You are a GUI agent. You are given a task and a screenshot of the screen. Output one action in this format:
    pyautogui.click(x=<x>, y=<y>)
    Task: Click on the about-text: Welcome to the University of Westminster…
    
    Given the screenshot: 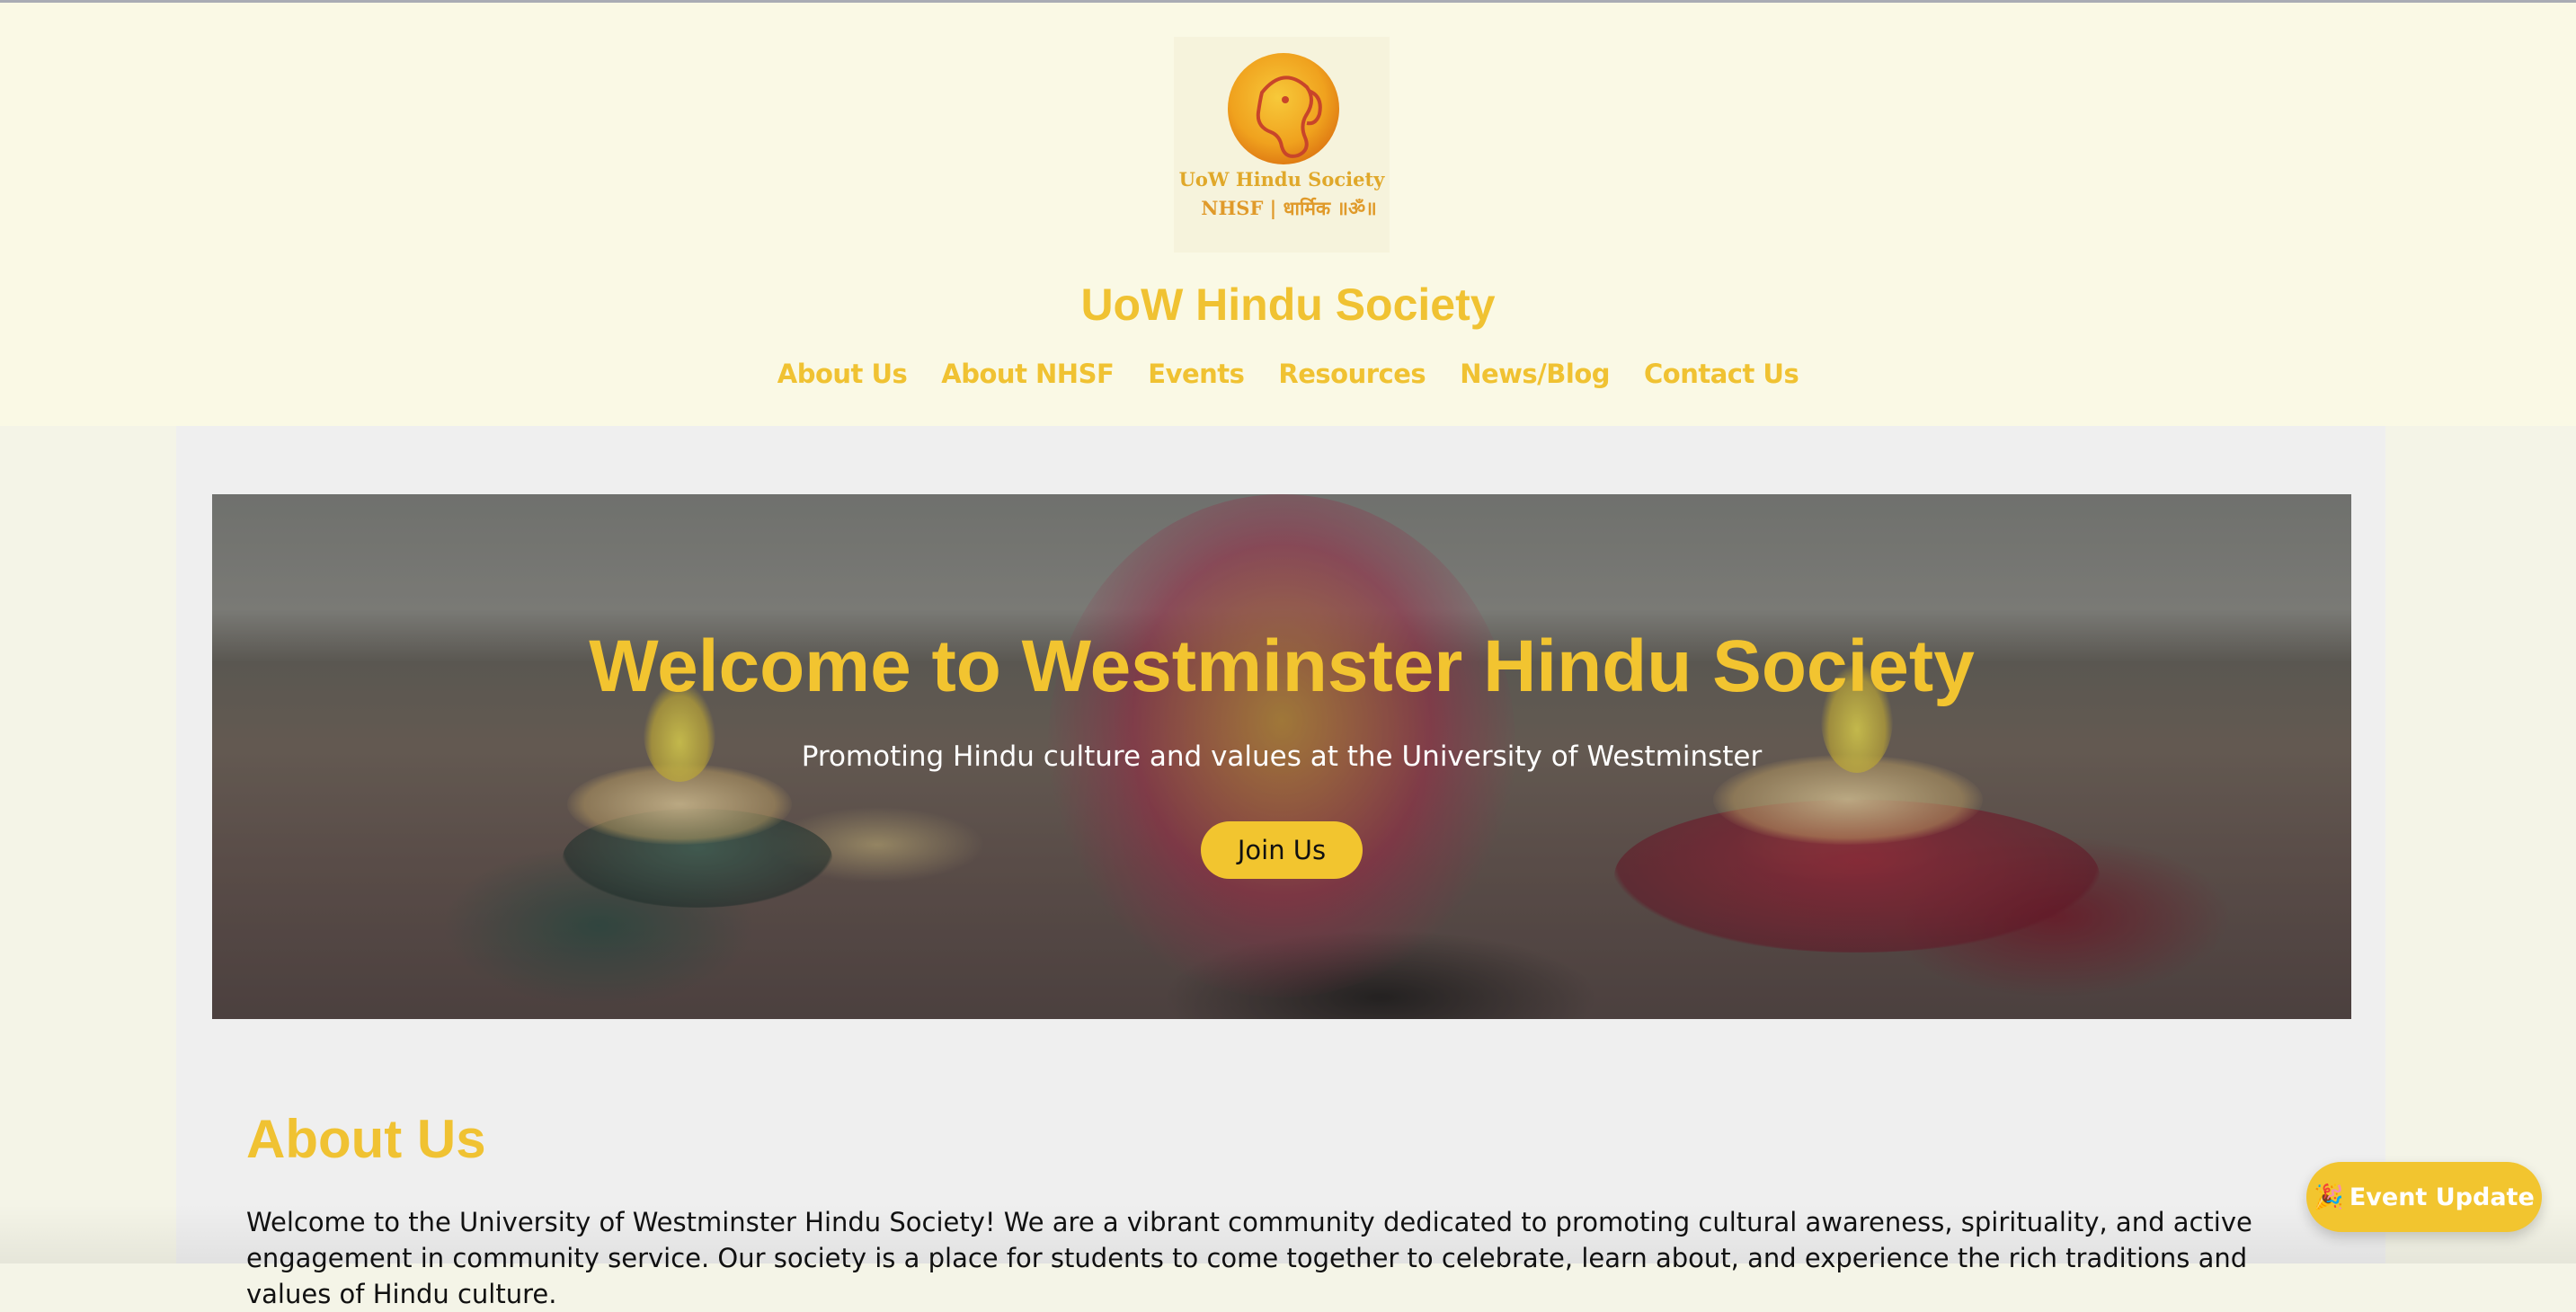 What is the action you would take?
    pyautogui.click(x=1249, y=1258)
    